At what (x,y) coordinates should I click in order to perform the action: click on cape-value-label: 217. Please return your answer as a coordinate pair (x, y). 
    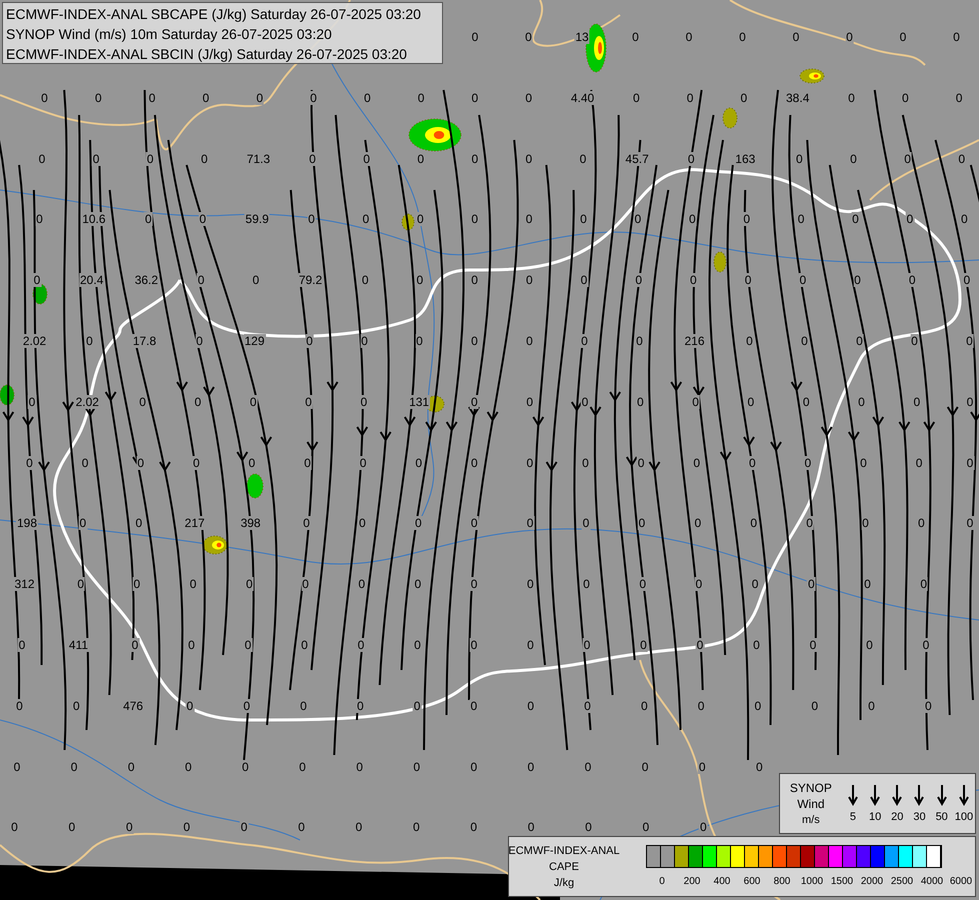
    Looking at the image, I should click on (195, 523).